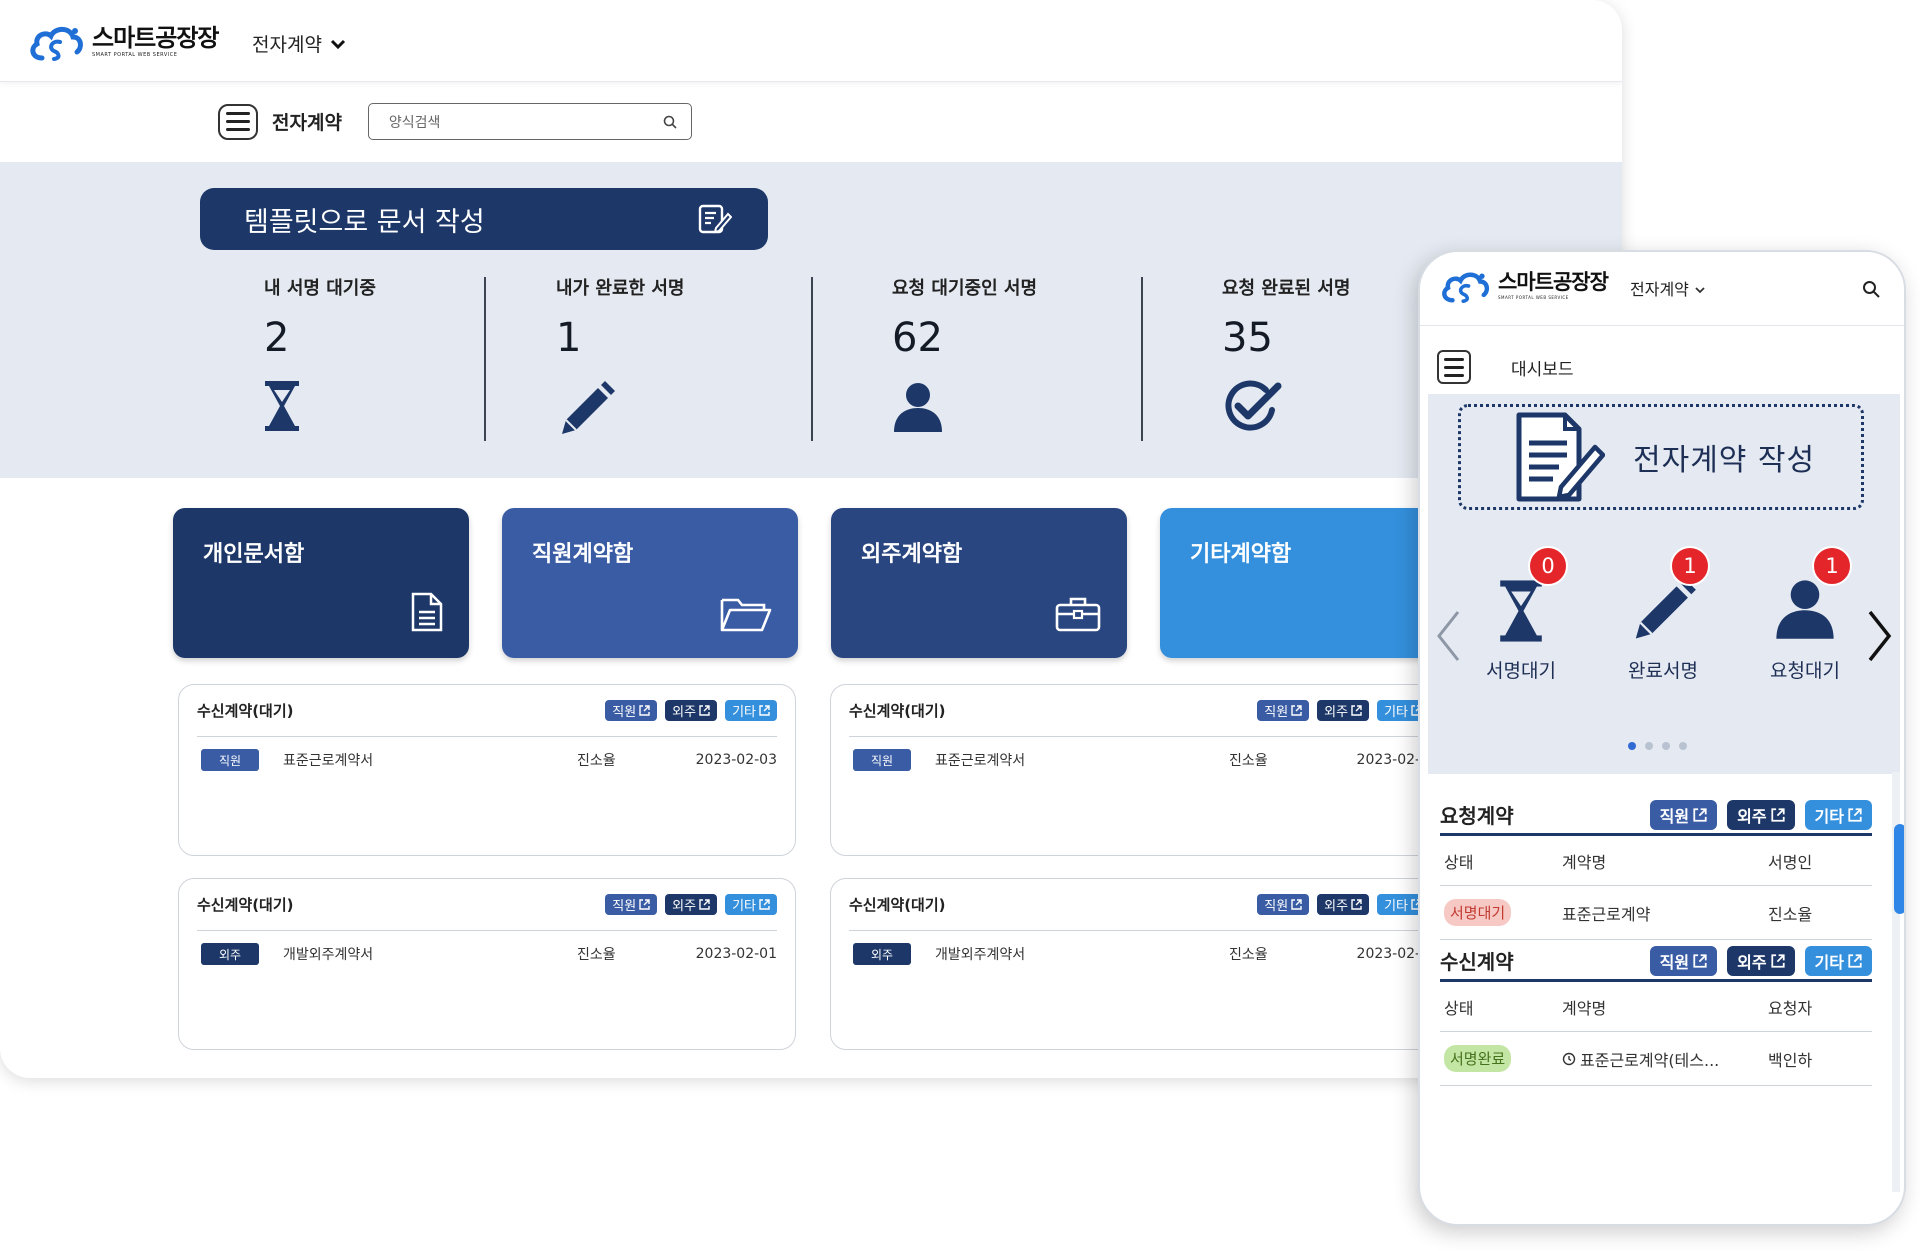 The height and width of the screenshot is (1251, 1920). What do you see at coordinates (299, 43) in the screenshot?
I see `top-nav-dropdown: 전자계약` at bounding box center [299, 43].